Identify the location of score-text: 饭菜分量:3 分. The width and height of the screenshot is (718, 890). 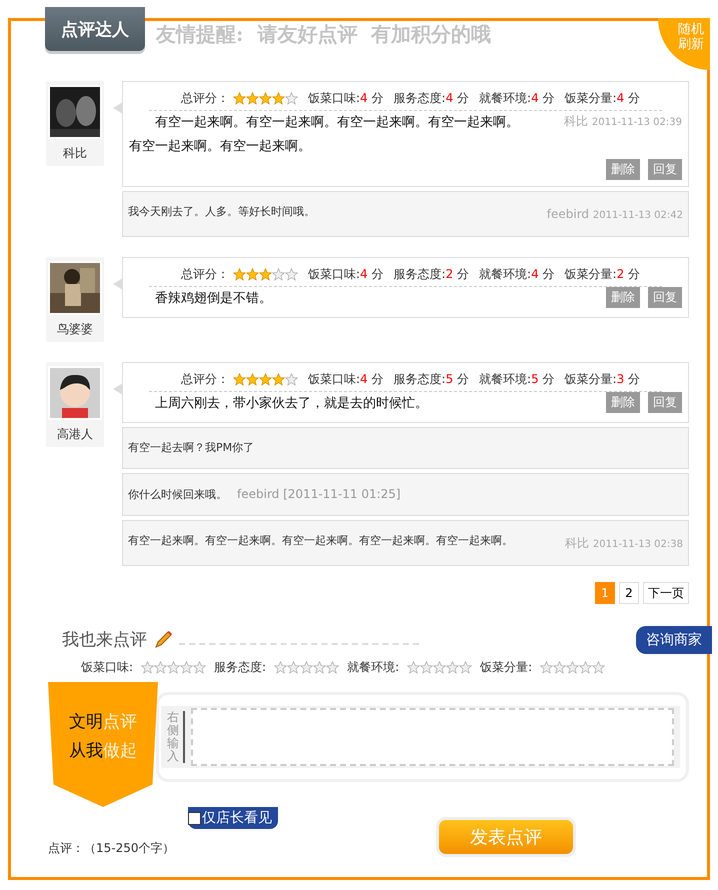
(602, 379).